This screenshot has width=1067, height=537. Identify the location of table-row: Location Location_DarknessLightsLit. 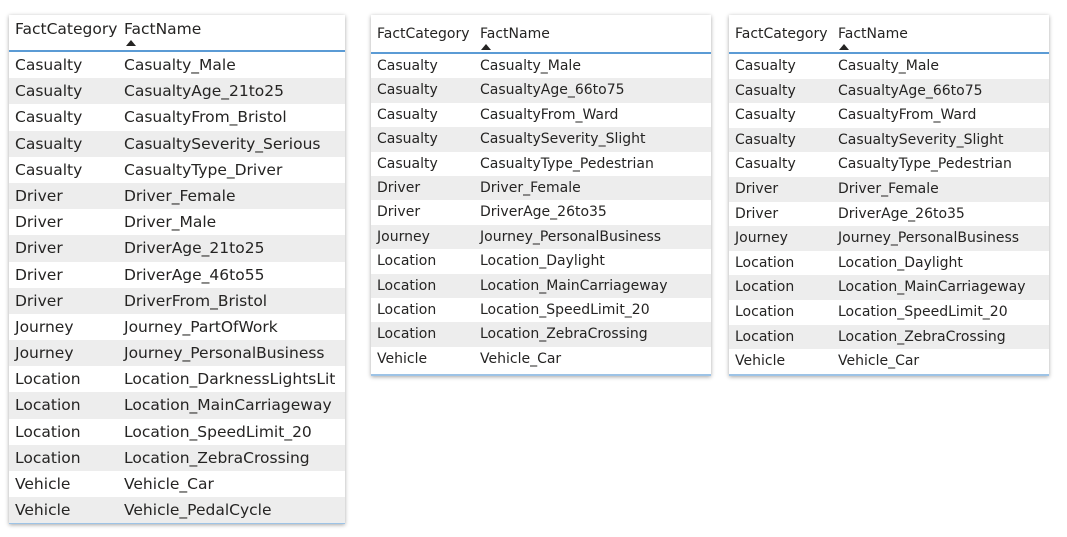
(177, 379).